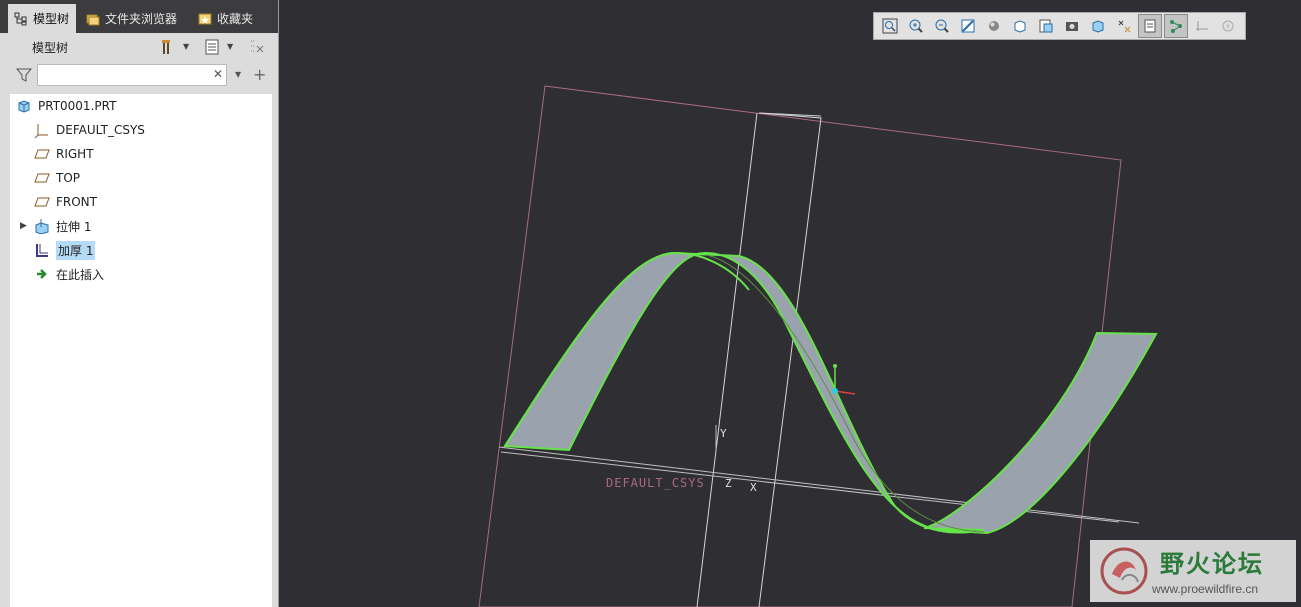  I want to click on triad-origin, so click(835, 391).